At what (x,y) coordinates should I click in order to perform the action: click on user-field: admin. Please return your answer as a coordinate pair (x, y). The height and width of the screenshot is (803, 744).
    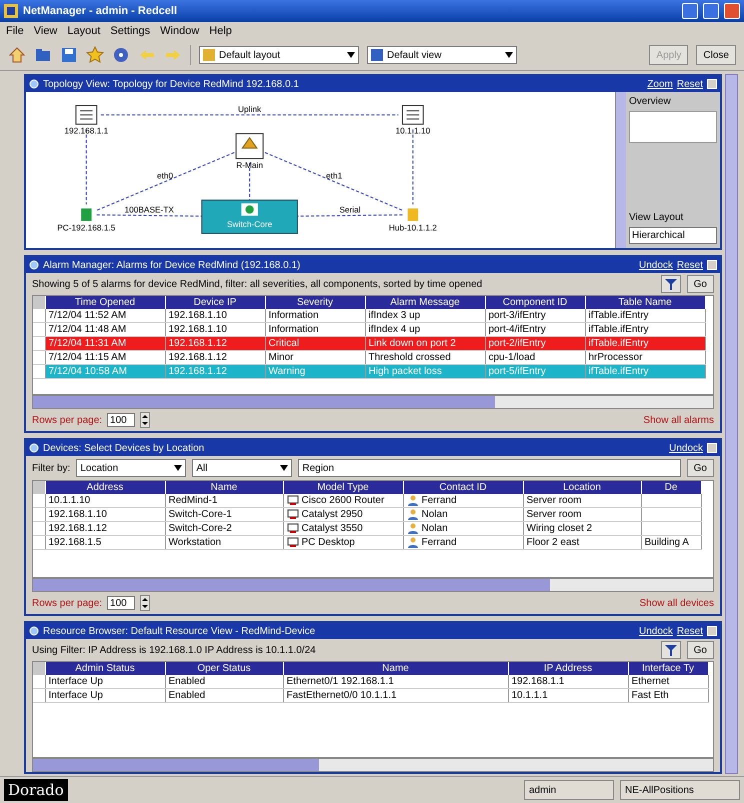
    Looking at the image, I should click on (569, 790).